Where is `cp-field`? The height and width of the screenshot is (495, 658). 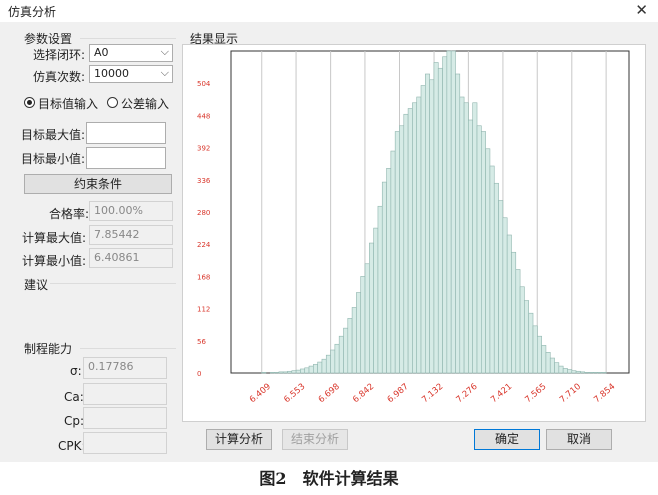
cp-field is located at coordinates (125, 418).